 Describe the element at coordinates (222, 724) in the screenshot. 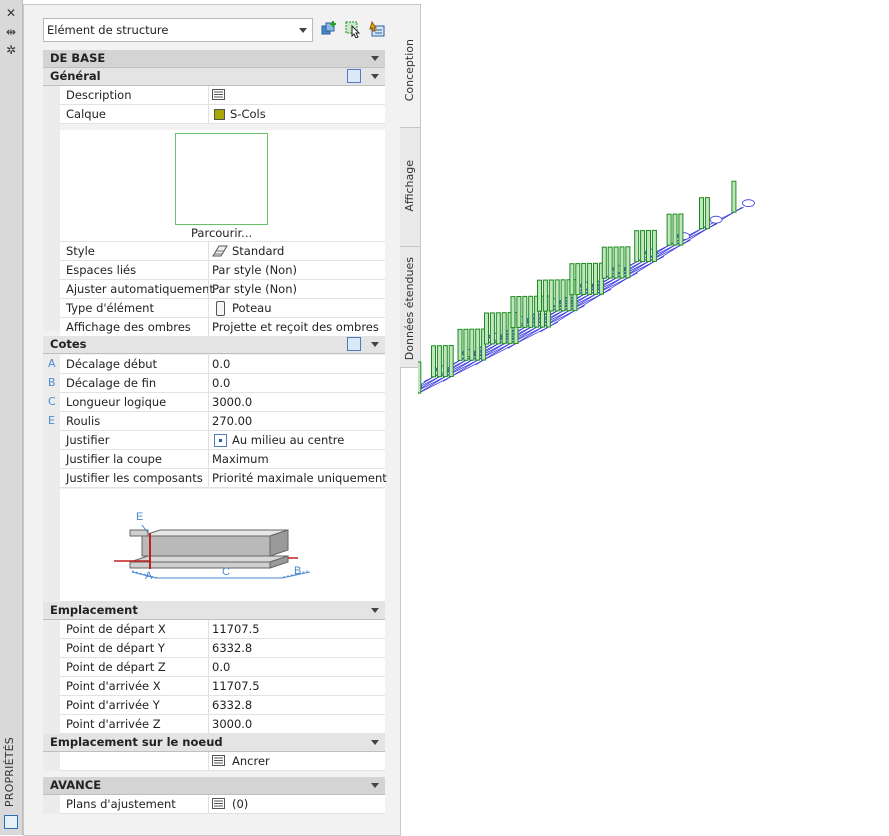

I see `prop-row-arrivee-z: Point d'arrivée Z 3000.0` at that location.